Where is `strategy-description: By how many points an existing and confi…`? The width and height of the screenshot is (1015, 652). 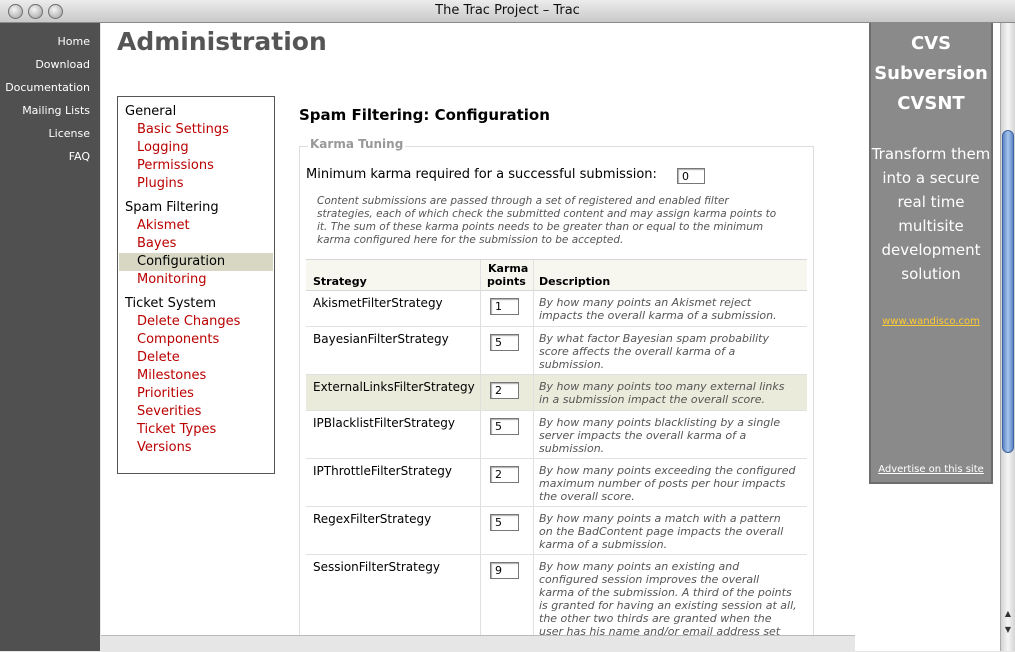 strategy-description: By how many points an existing and confi… is located at coordinates (668, 597).